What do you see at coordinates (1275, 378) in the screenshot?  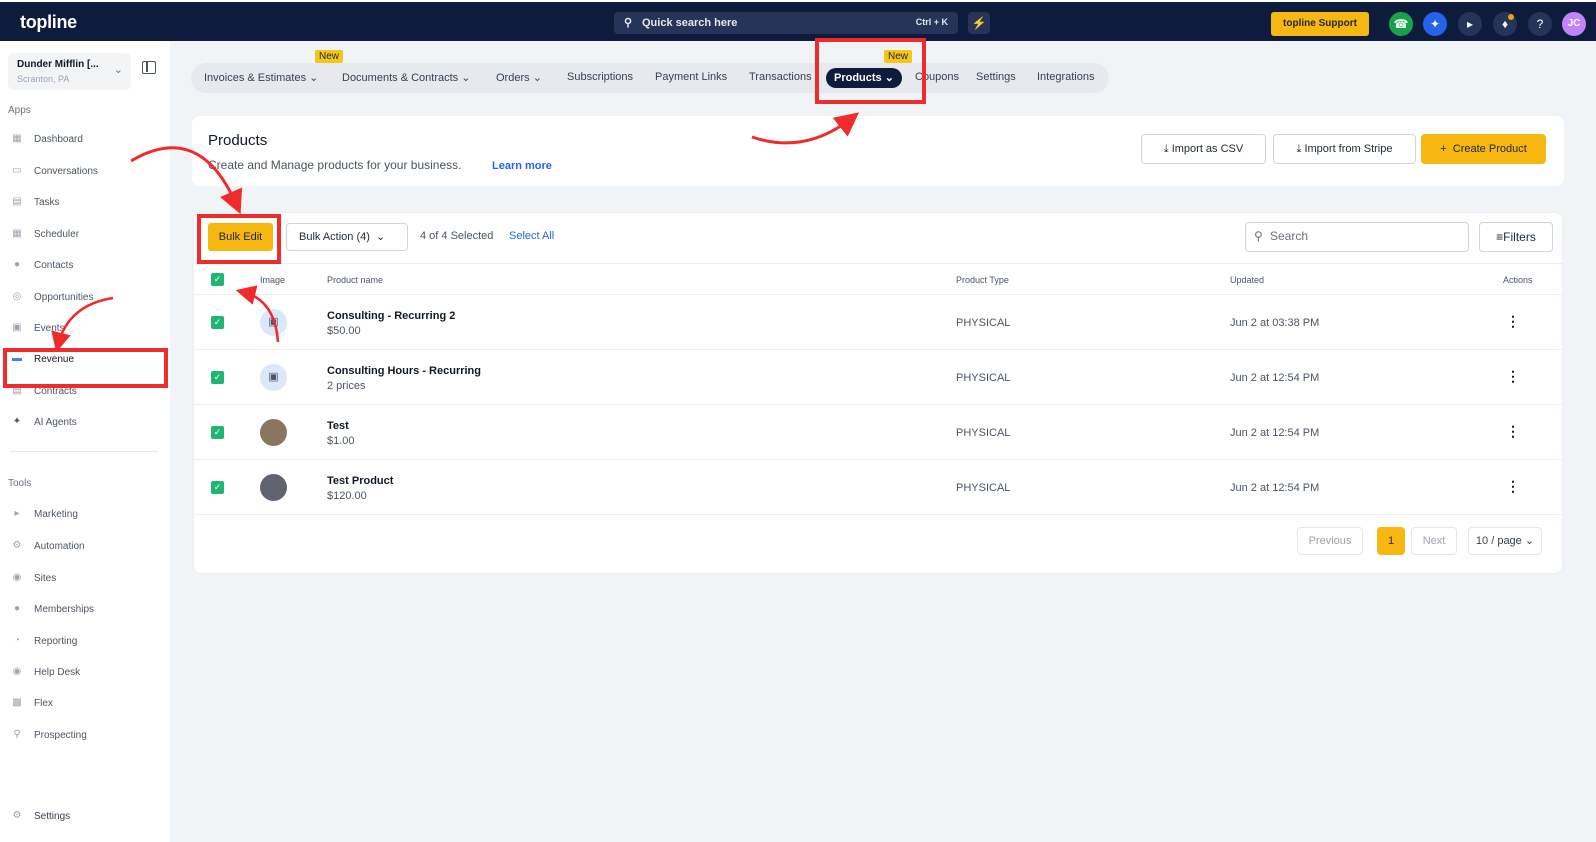 I see `product-updated: Jun 2 at 12:54 PM` at bounding box center [1275, 378].